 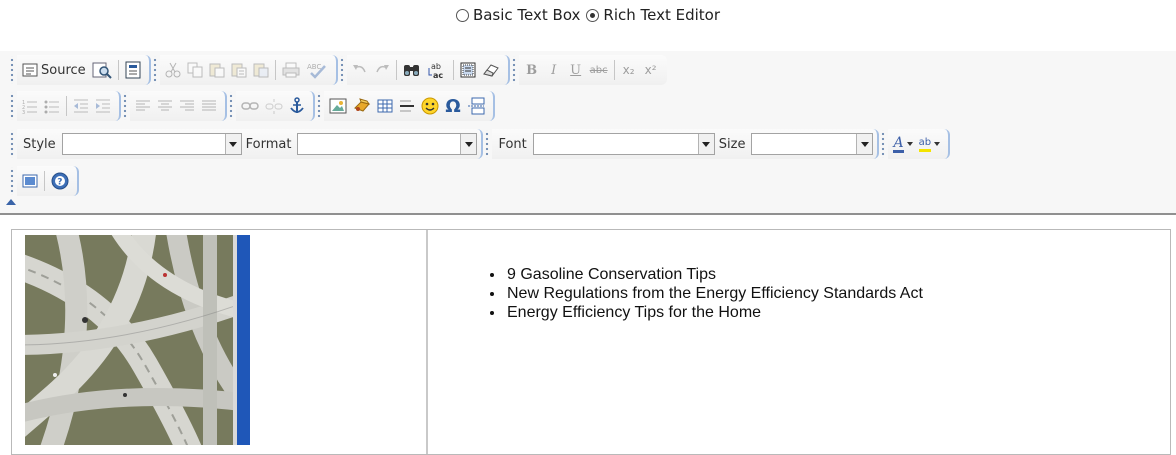 I want to click on print-button, so click(x=291, y=70).